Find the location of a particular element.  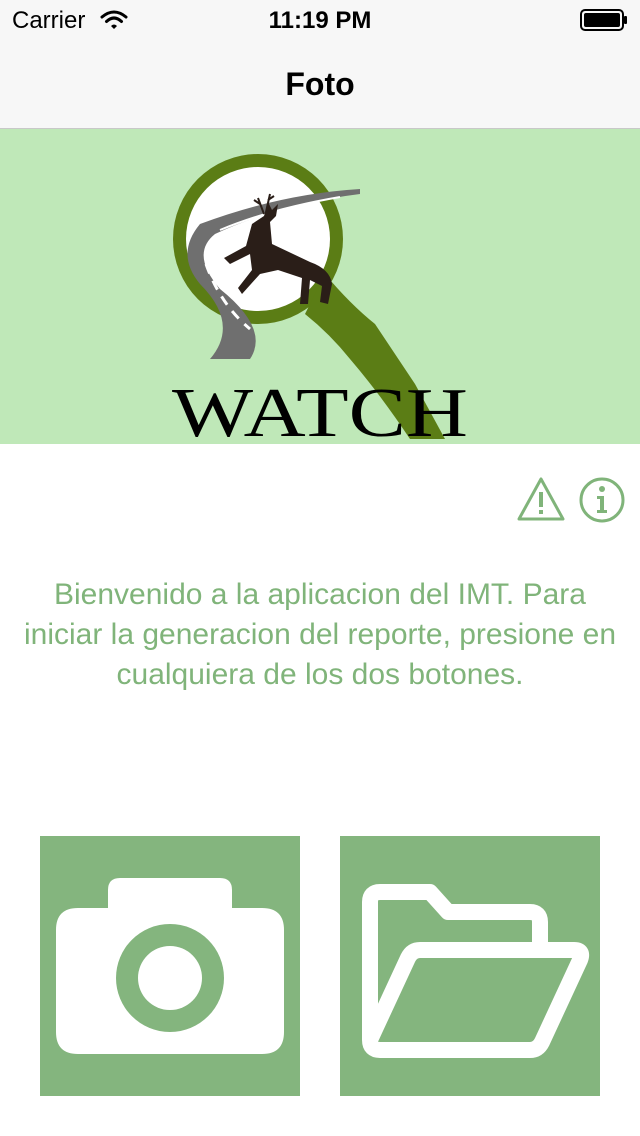

open-folder-button is located at coordinates (470, 966).